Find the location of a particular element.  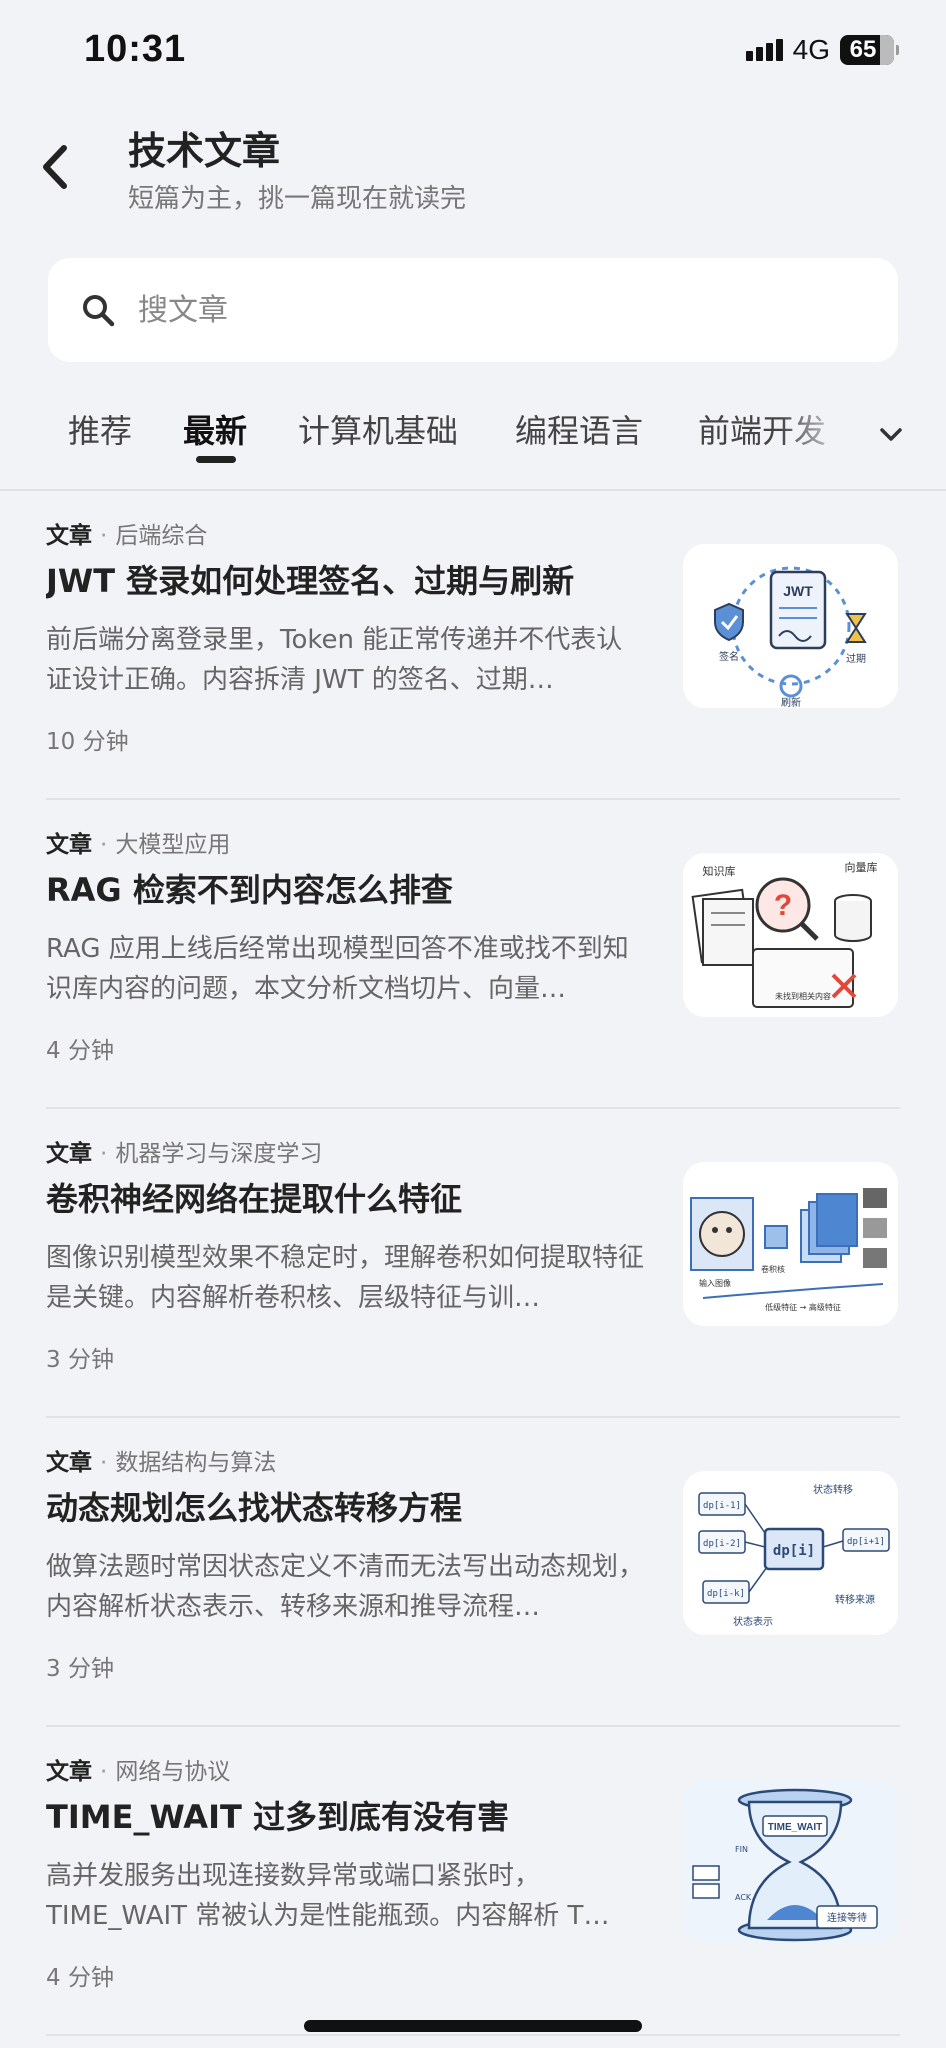

article-category: 后端综合 is located at coordinates (161, 536).